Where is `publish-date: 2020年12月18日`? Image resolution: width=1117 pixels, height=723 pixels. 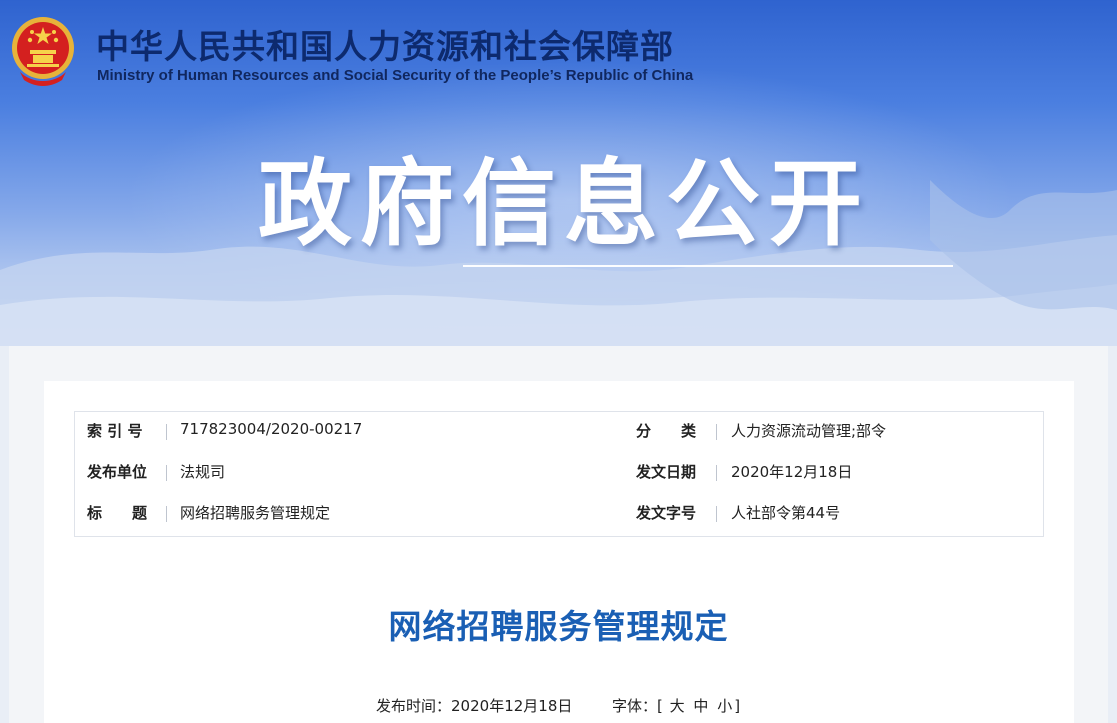
publish-date: 2020年12月18日 is located at coordinates (512, 706).